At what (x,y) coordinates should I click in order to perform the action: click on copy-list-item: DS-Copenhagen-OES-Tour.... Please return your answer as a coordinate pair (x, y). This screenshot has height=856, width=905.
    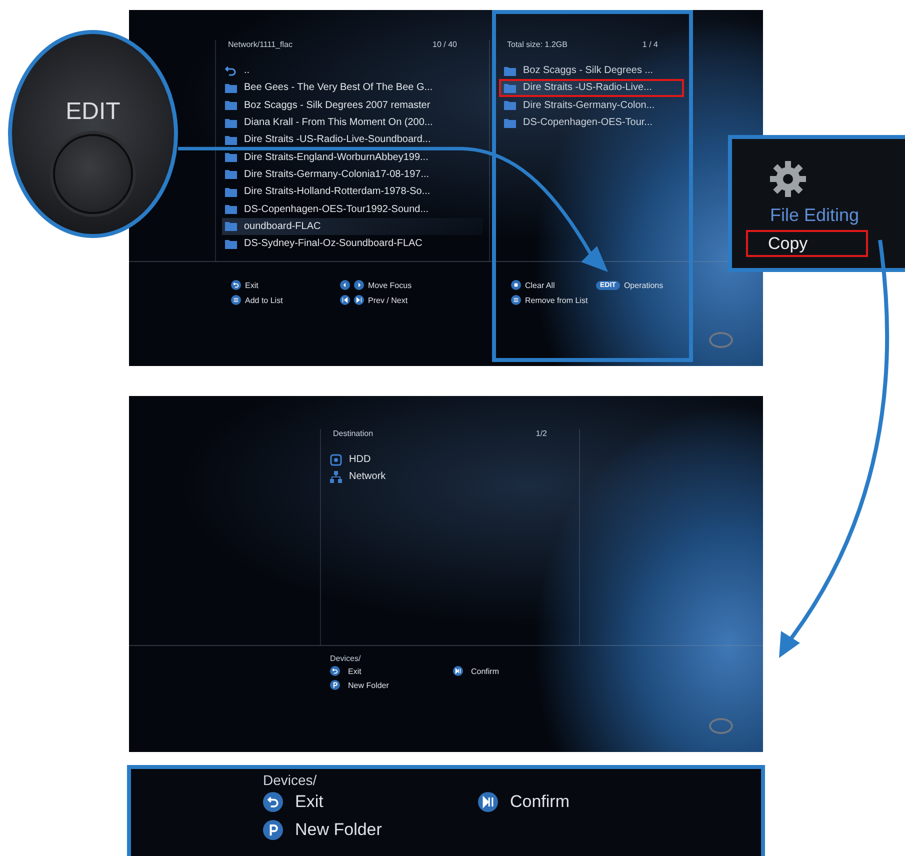
    Looking at the image, I should click on (591, 123).